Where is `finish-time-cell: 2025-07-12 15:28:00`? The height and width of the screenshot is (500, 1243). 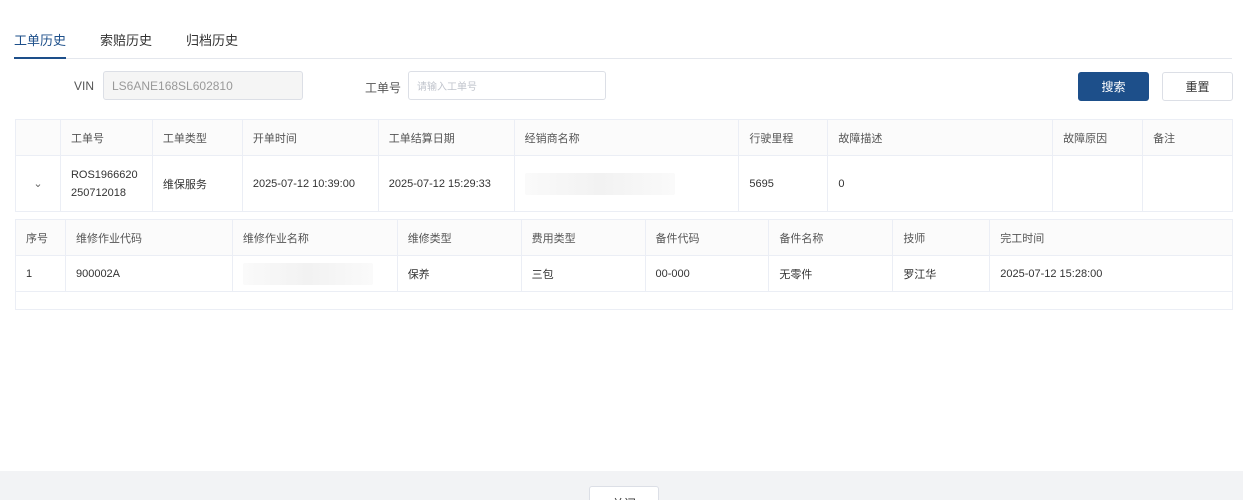
finish-time-cell: 2025-07-12 15:28:00 is located at coordinates (1112, 273).